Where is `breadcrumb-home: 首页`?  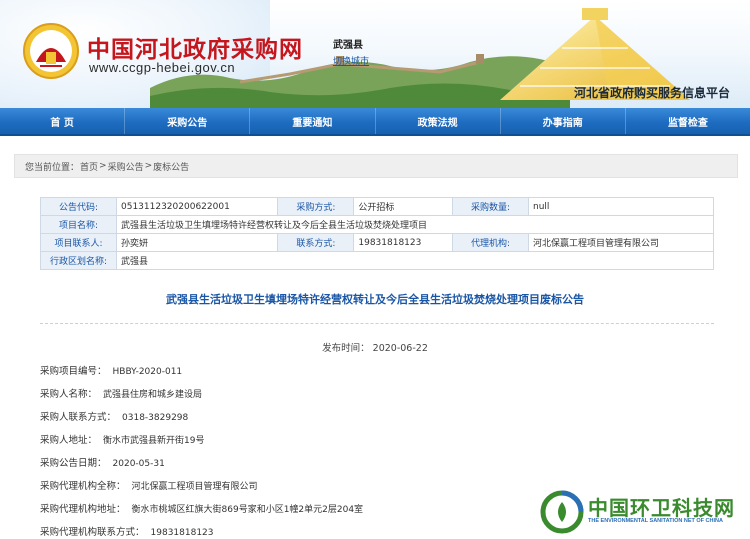 breadcrumb-home: 首页 is located at coordinates (89, 166).